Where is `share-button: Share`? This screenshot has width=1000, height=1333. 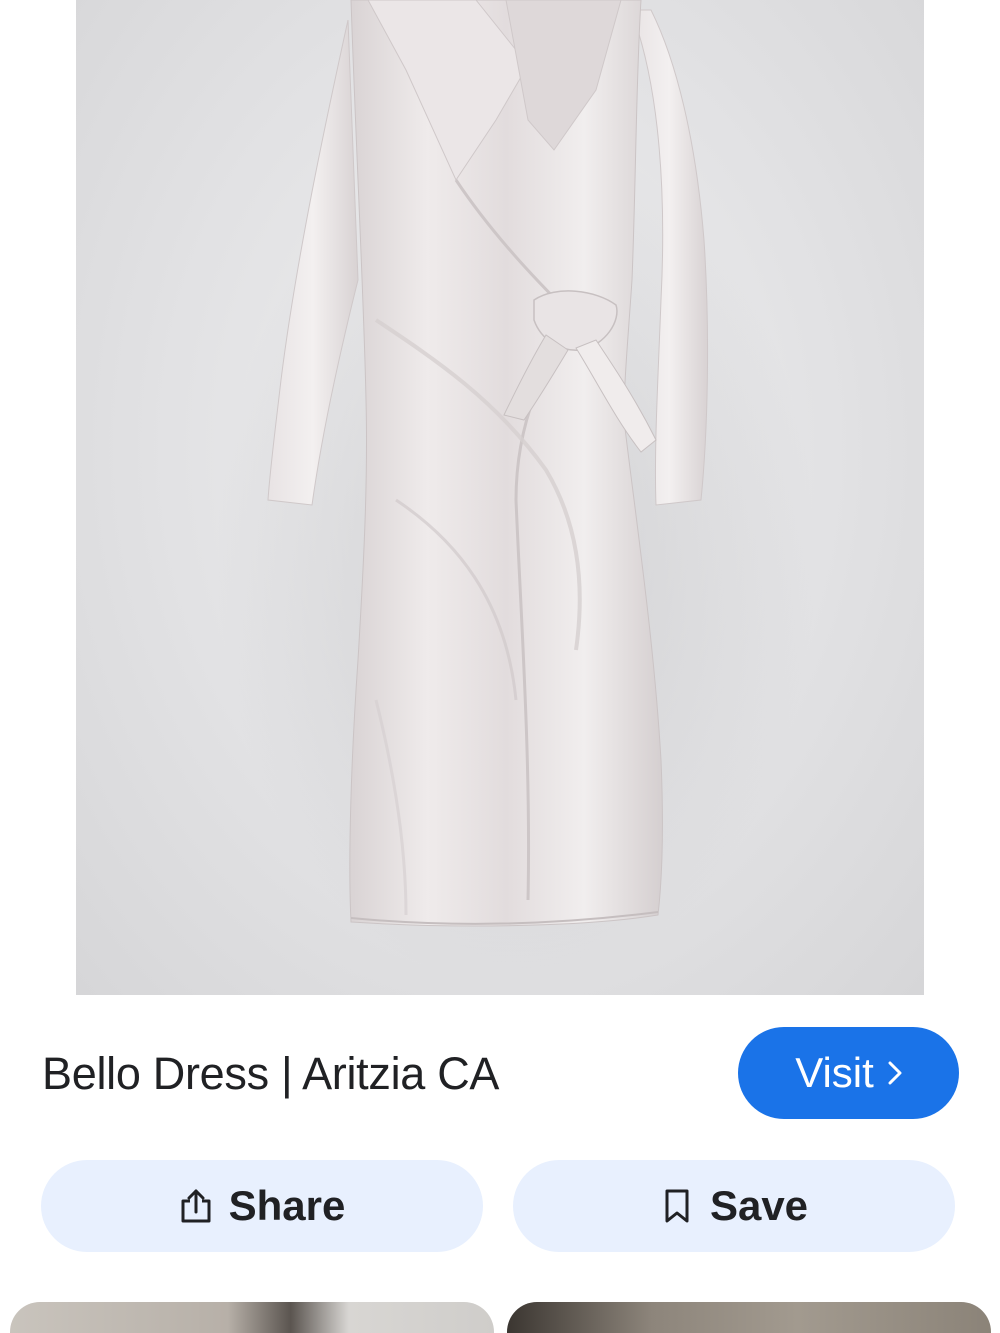 share-button: Share is located at coordinates (262, 1206).